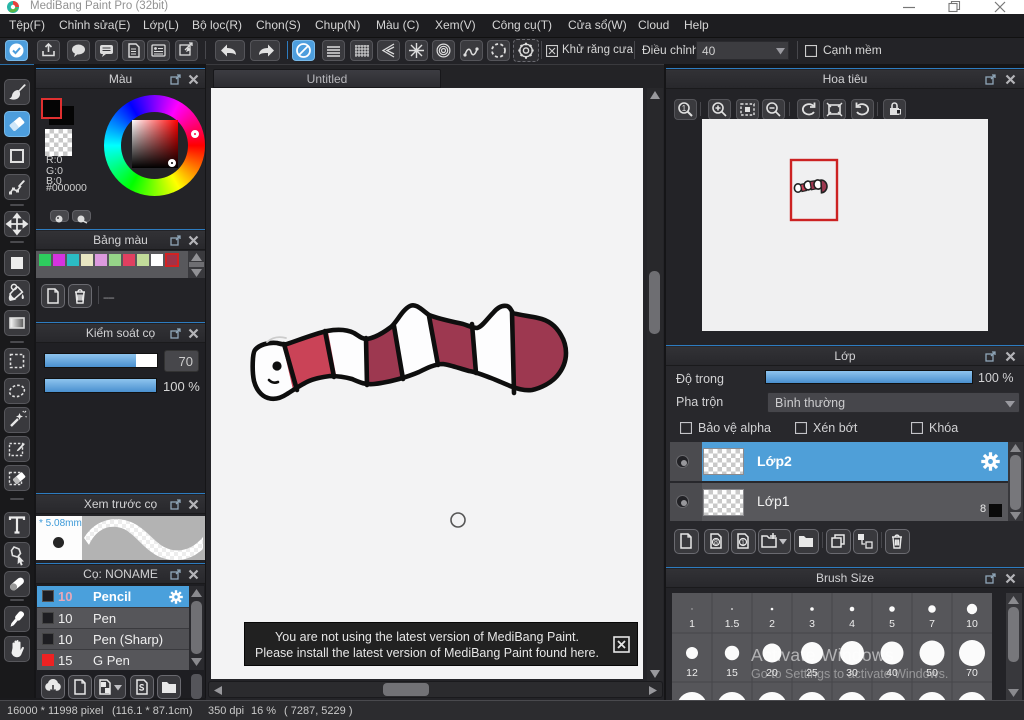  I want to click on svg-text: 4, so click(852, 624).